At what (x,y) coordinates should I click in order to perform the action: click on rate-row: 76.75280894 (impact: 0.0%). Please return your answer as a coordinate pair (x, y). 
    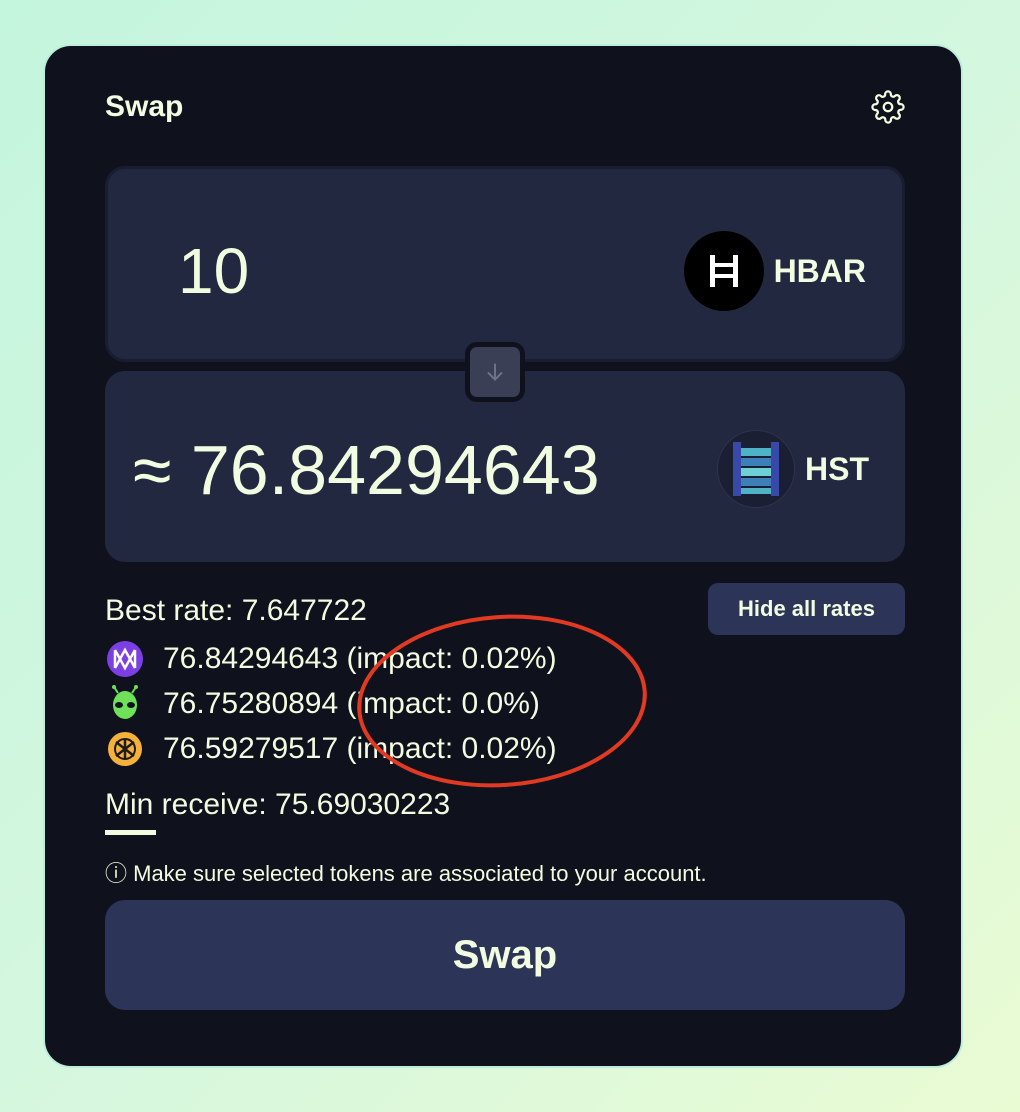
    Looking at the image, I should click on (322, 704).